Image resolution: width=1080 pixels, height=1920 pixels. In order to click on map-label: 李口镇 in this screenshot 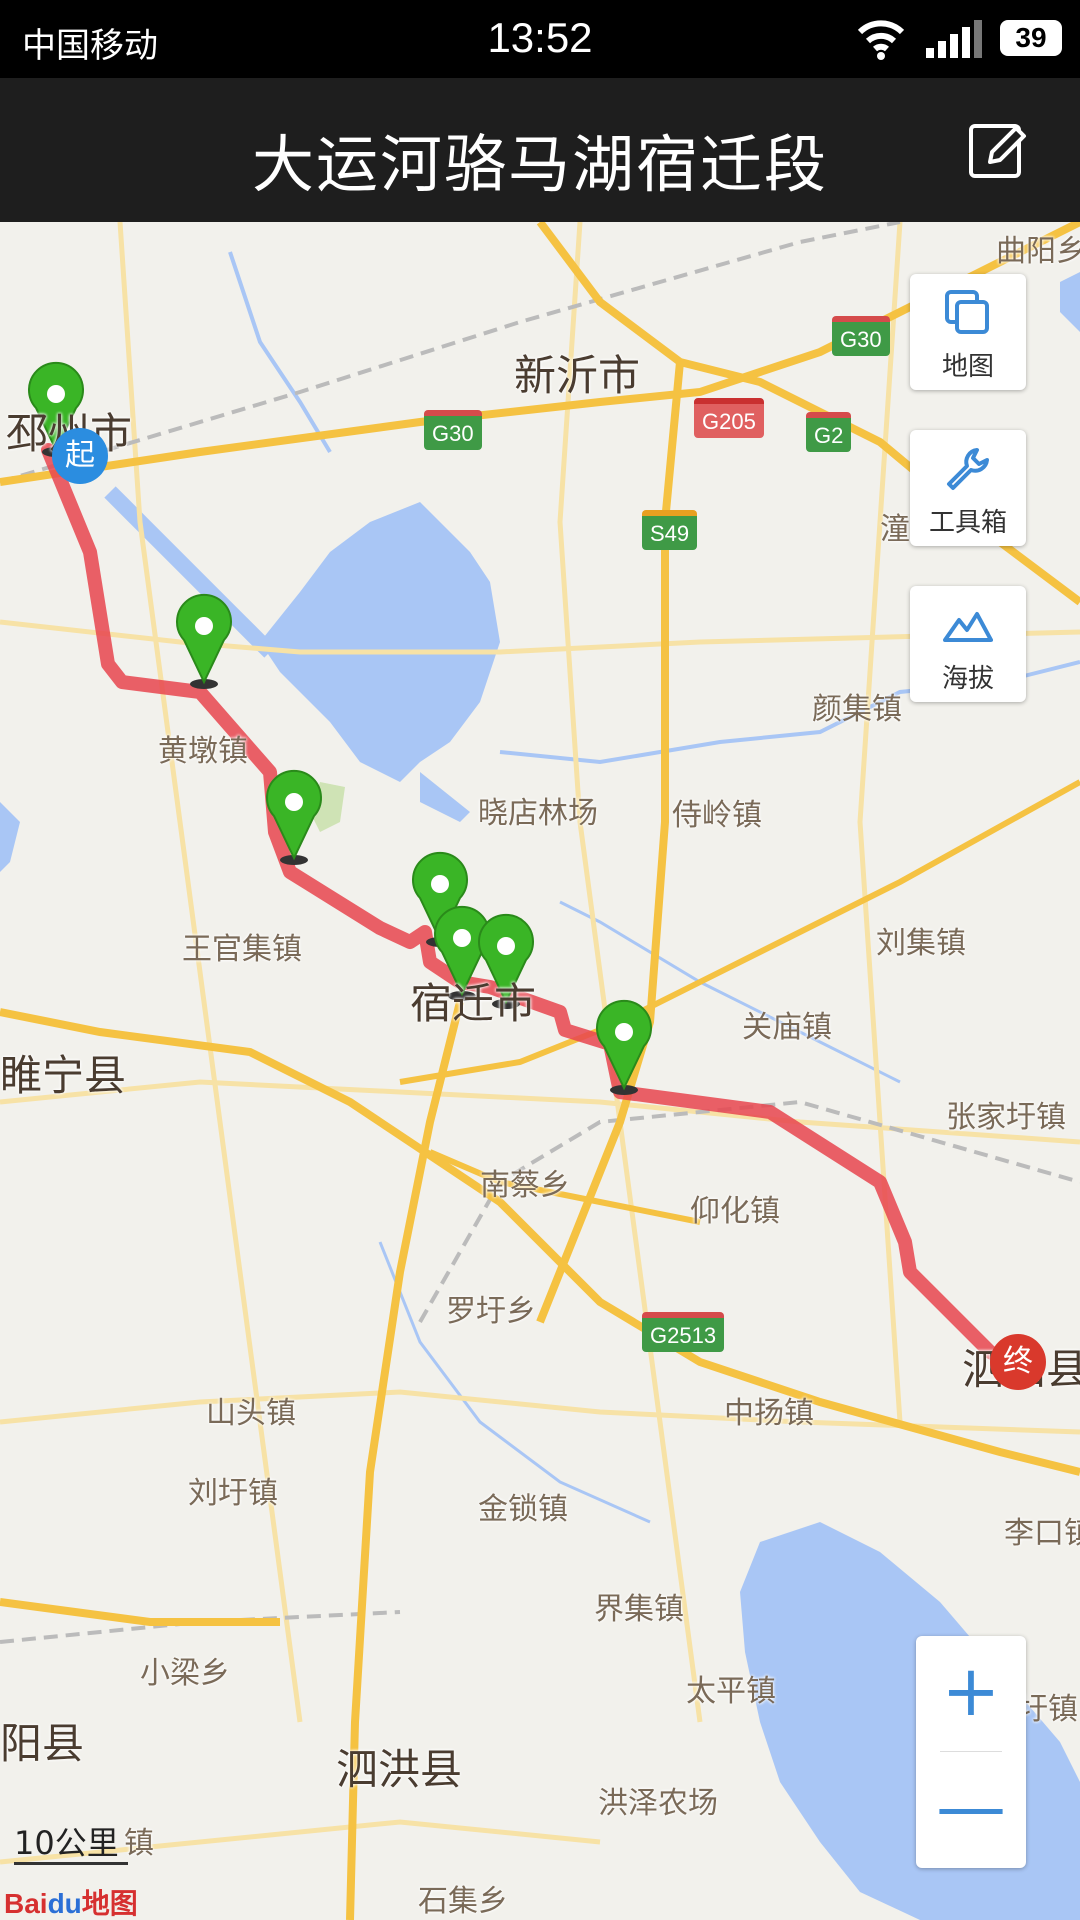, I will do `click(1042, 1533)`.